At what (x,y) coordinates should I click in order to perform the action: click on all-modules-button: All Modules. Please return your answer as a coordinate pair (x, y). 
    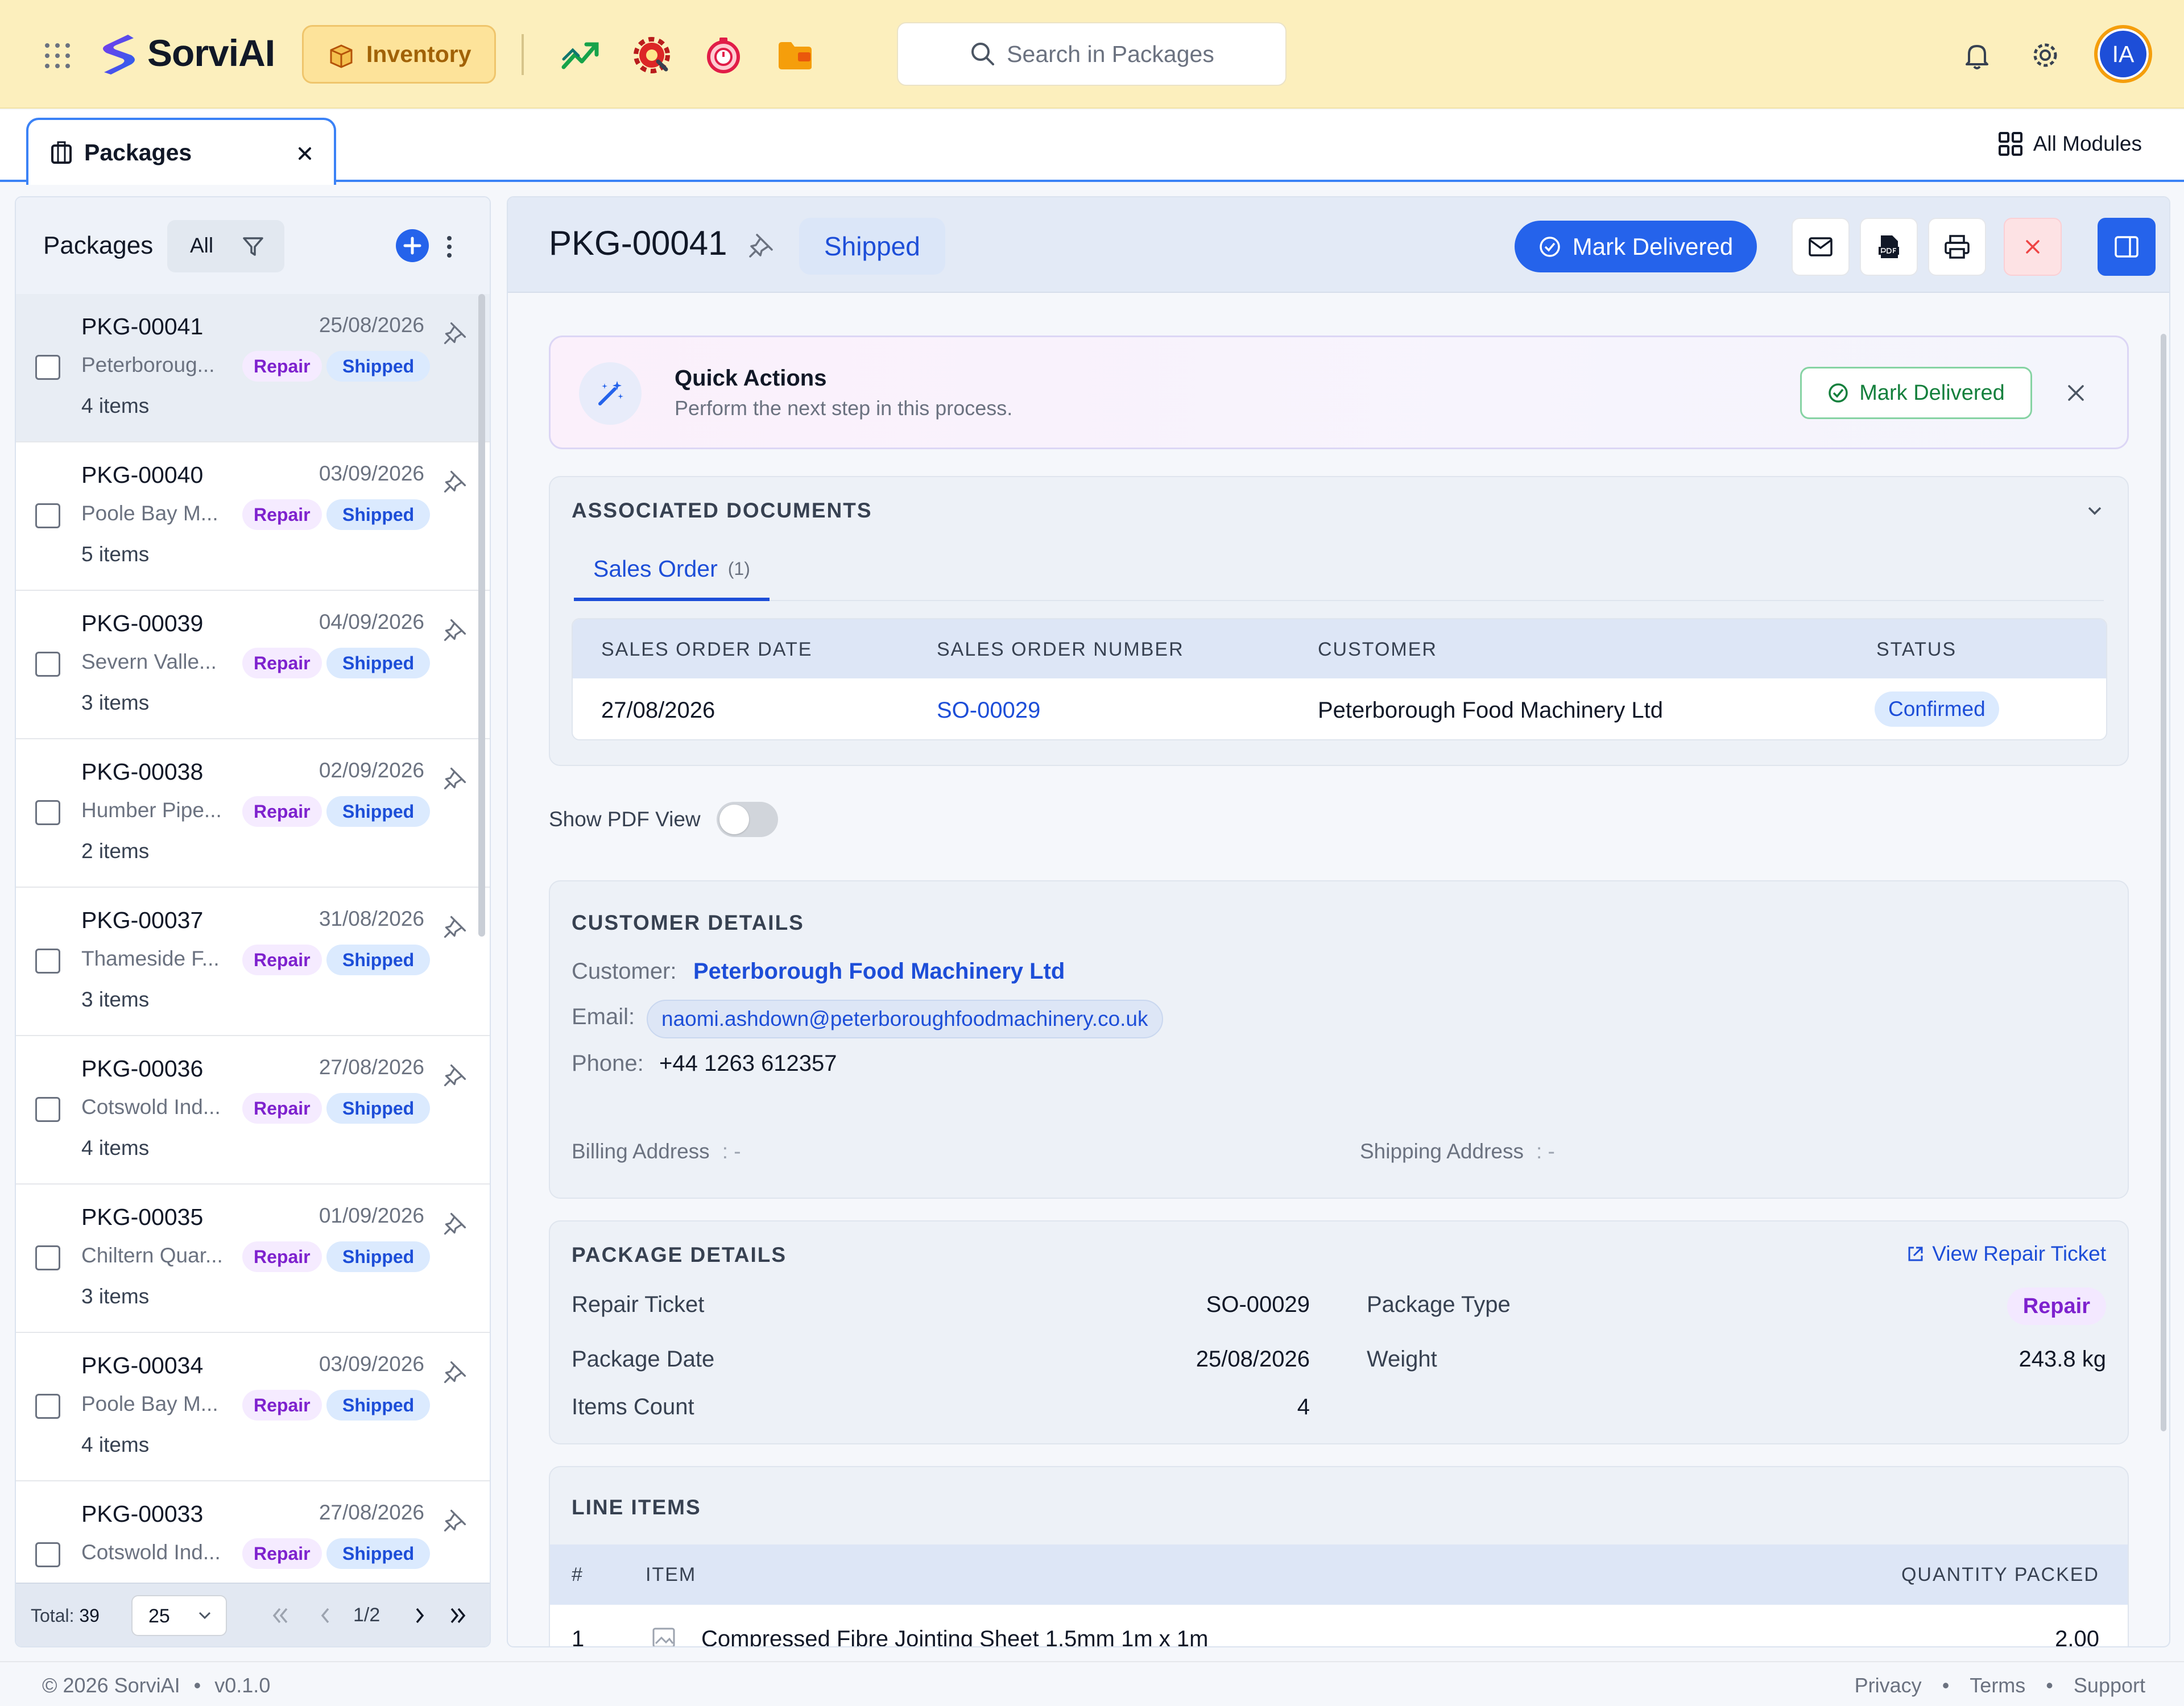
    Looking at the image, I should click on (2070, 143).